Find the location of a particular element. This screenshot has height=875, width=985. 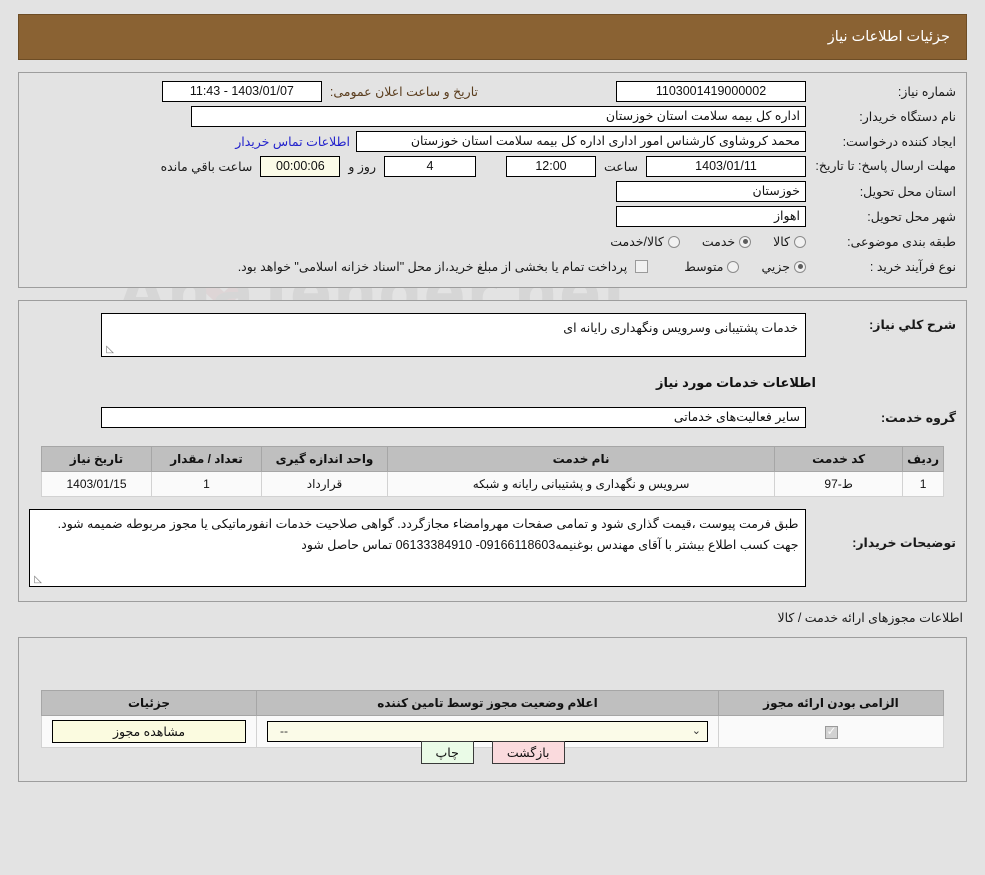

province-label: استان محل تحویل: is located at coordinates (907, 192).